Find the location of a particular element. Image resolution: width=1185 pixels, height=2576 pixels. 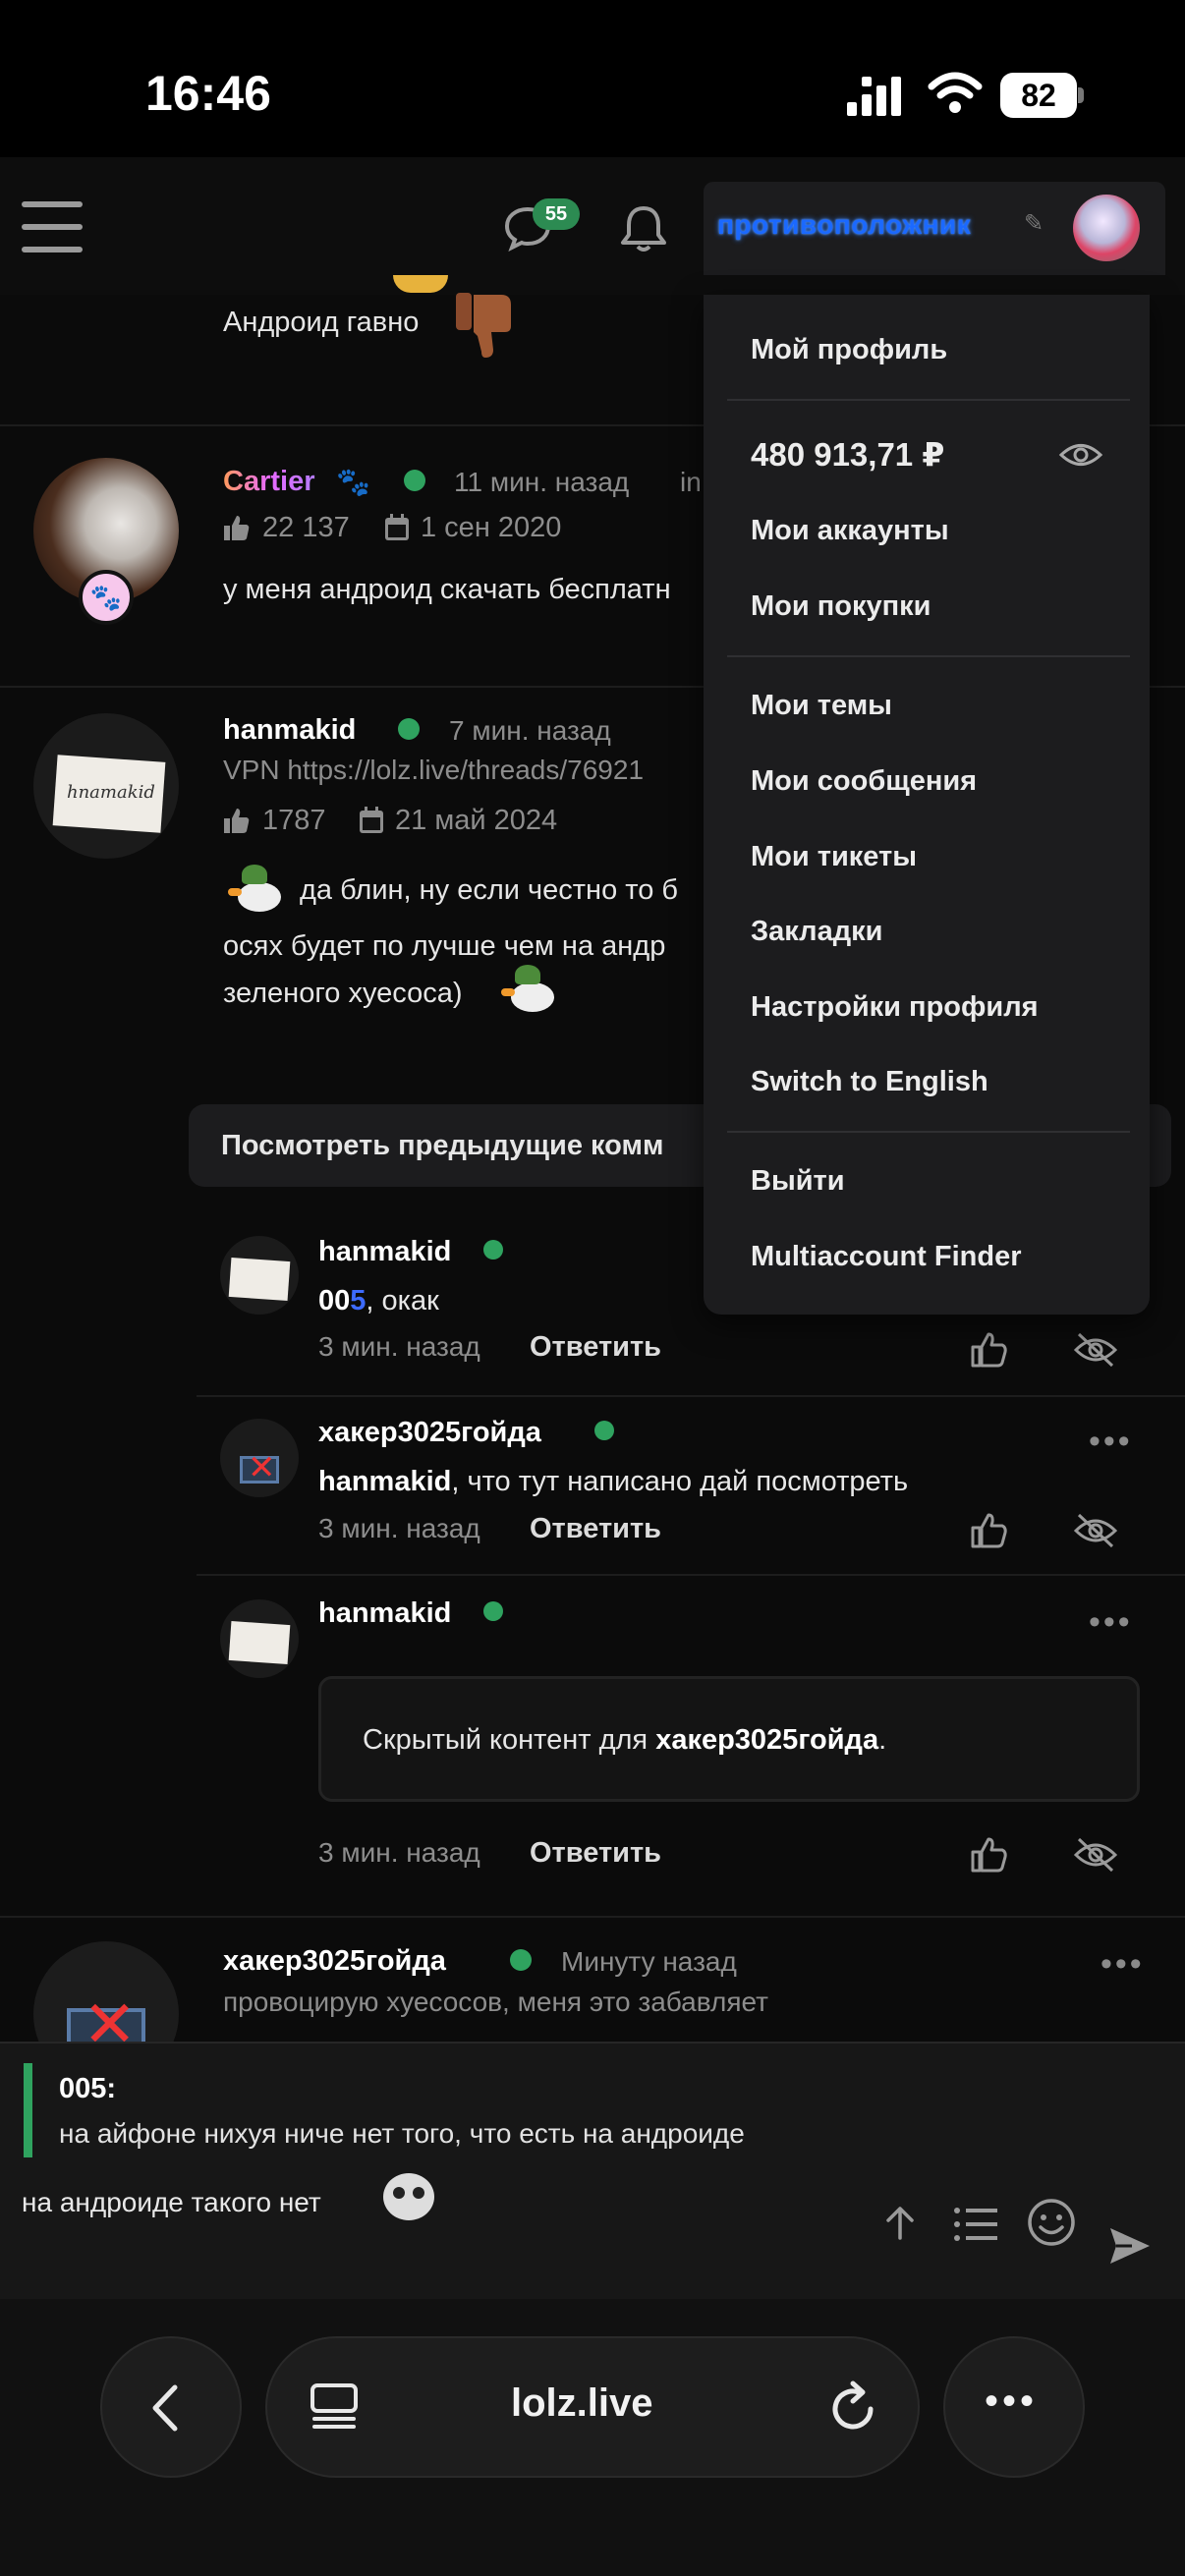

post-more-icon: ••• is located at coordinates (1123, 1964).